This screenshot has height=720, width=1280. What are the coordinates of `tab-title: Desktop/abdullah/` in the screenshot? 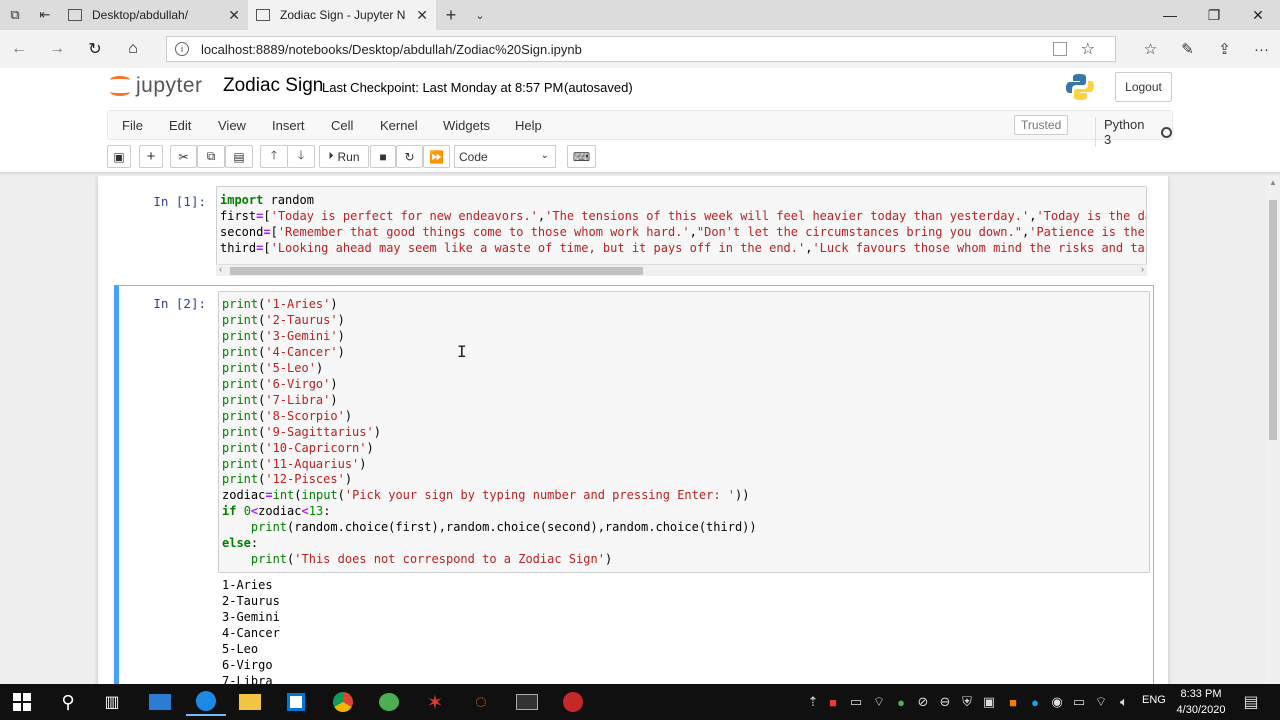 It's located at (140, 15).